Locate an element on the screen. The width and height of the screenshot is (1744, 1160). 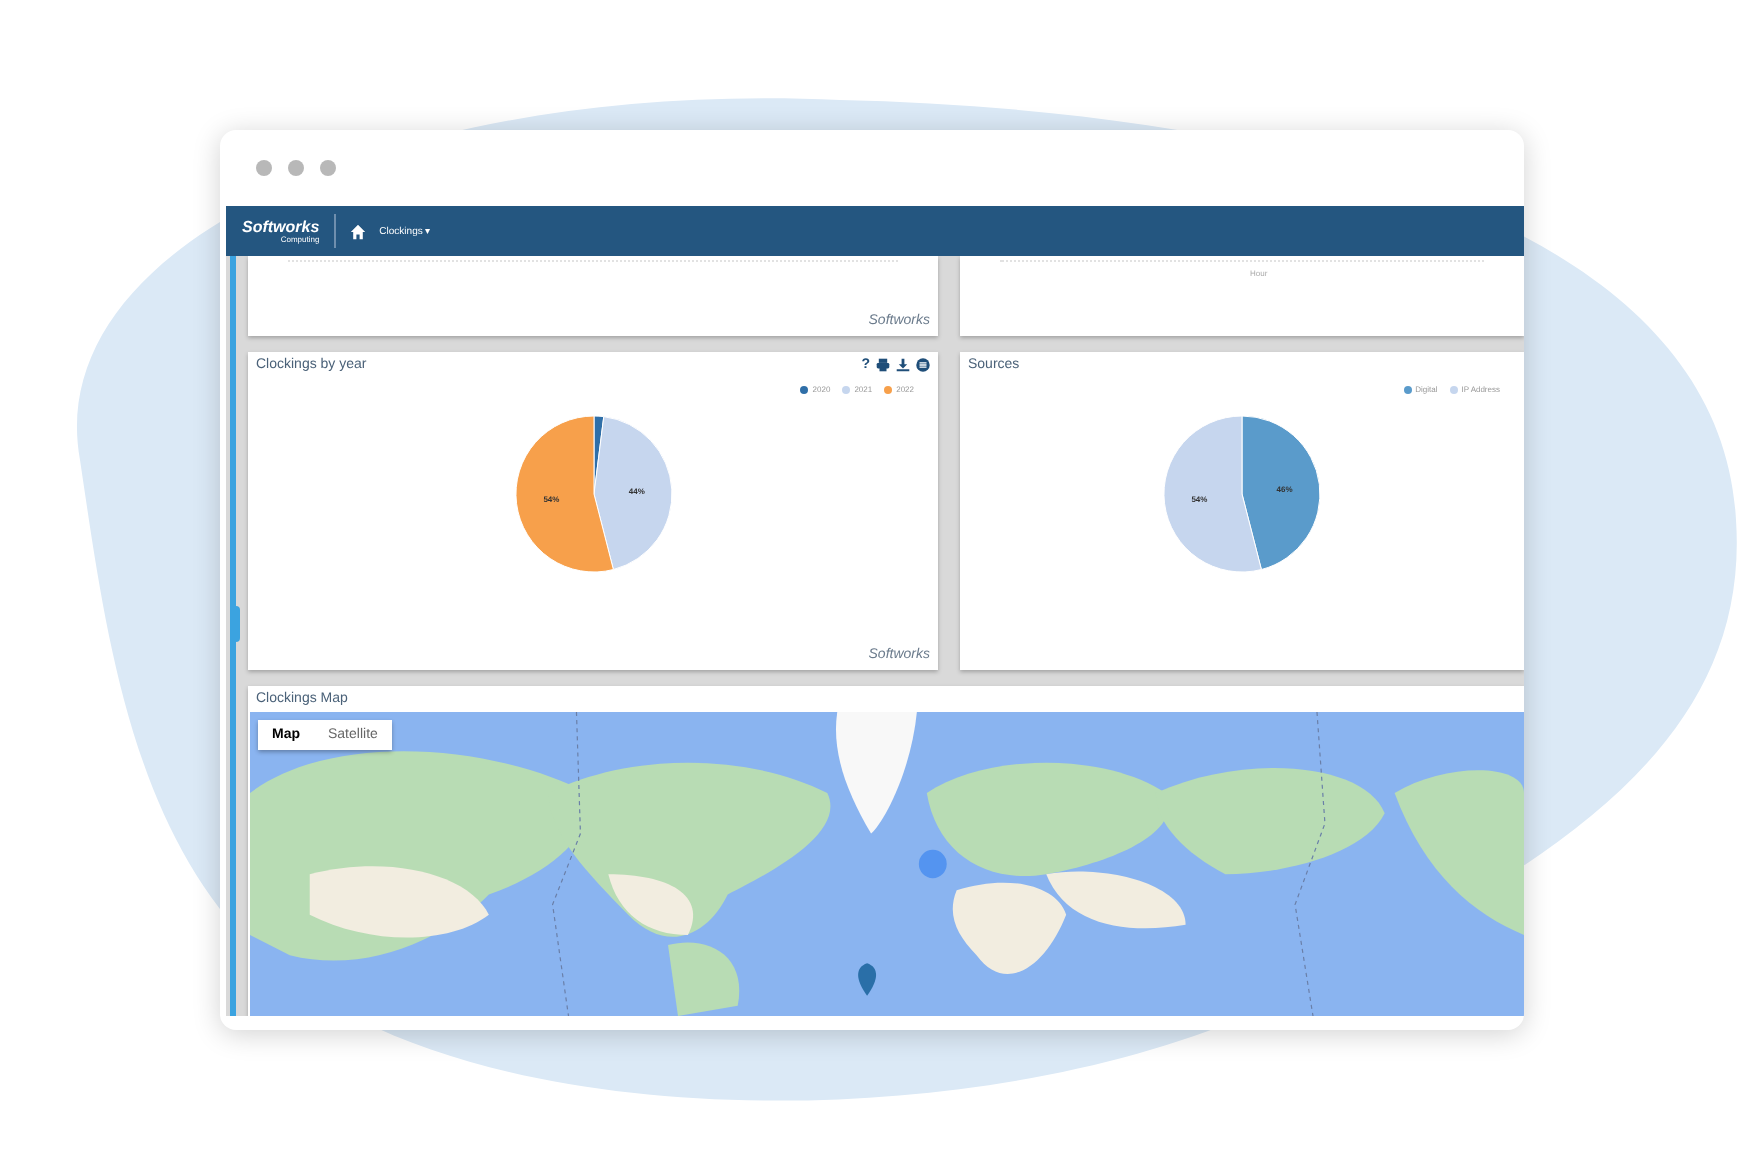
home-icon is located at coordinates (357, 231).